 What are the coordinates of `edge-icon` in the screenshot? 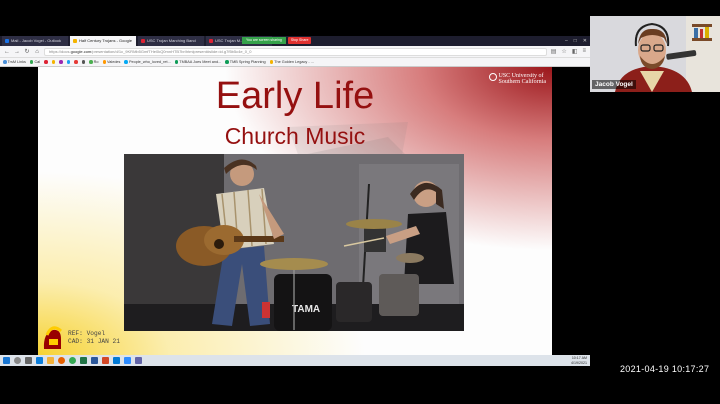 It's located at (39, 360).